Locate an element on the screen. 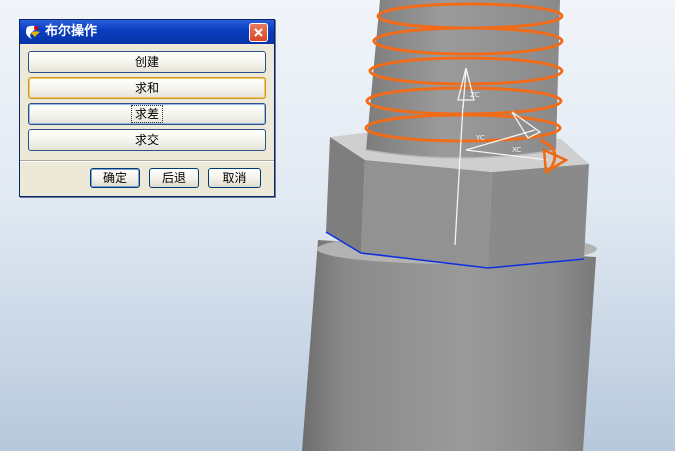 This screenshot has height=451, width=675. close-button is located at coordinates (258, 32).